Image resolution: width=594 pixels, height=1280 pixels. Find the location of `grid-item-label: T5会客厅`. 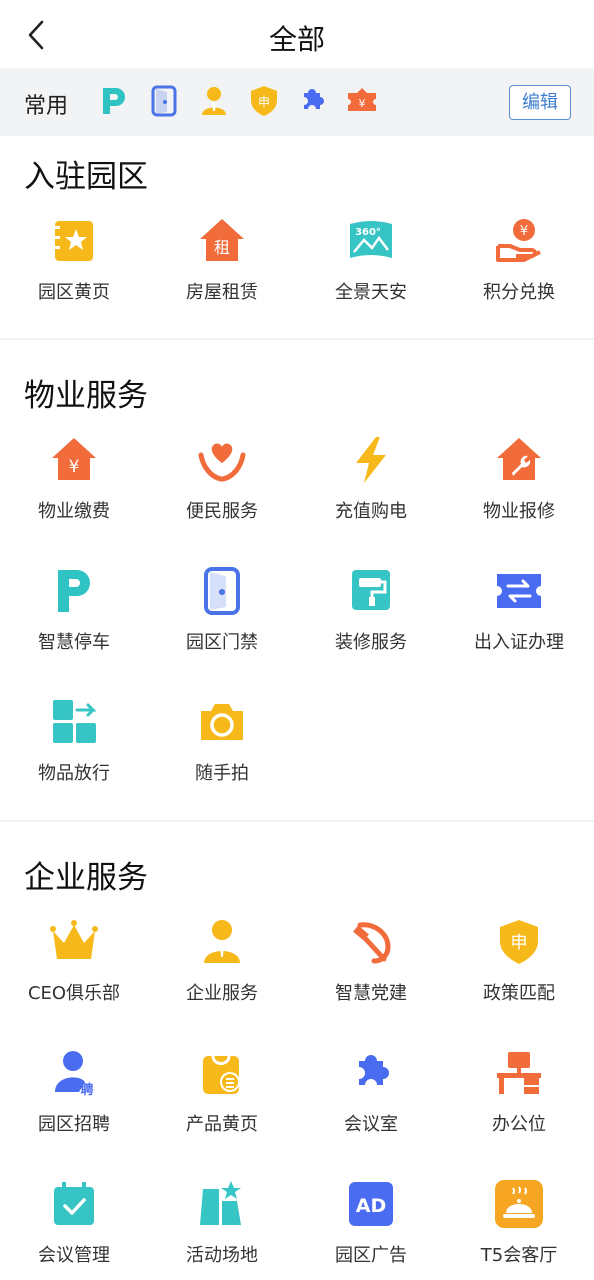

grid-item-label: T5会客厅 is located at coordinates (519, 1255).